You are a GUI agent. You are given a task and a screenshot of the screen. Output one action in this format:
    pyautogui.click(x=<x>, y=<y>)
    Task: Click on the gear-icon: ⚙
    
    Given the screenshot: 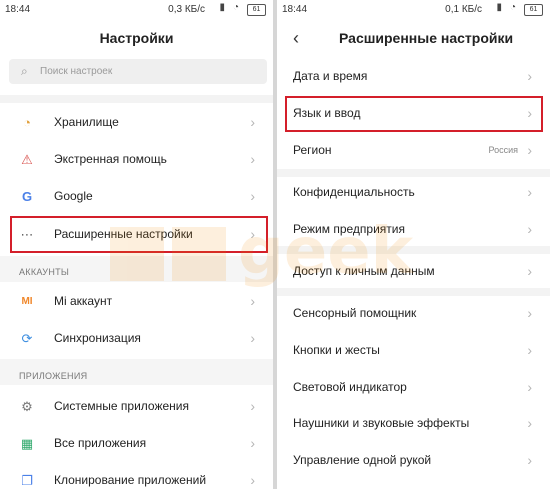 What is the action you would take?
    pyautogui.click(x=27, y=406)
    